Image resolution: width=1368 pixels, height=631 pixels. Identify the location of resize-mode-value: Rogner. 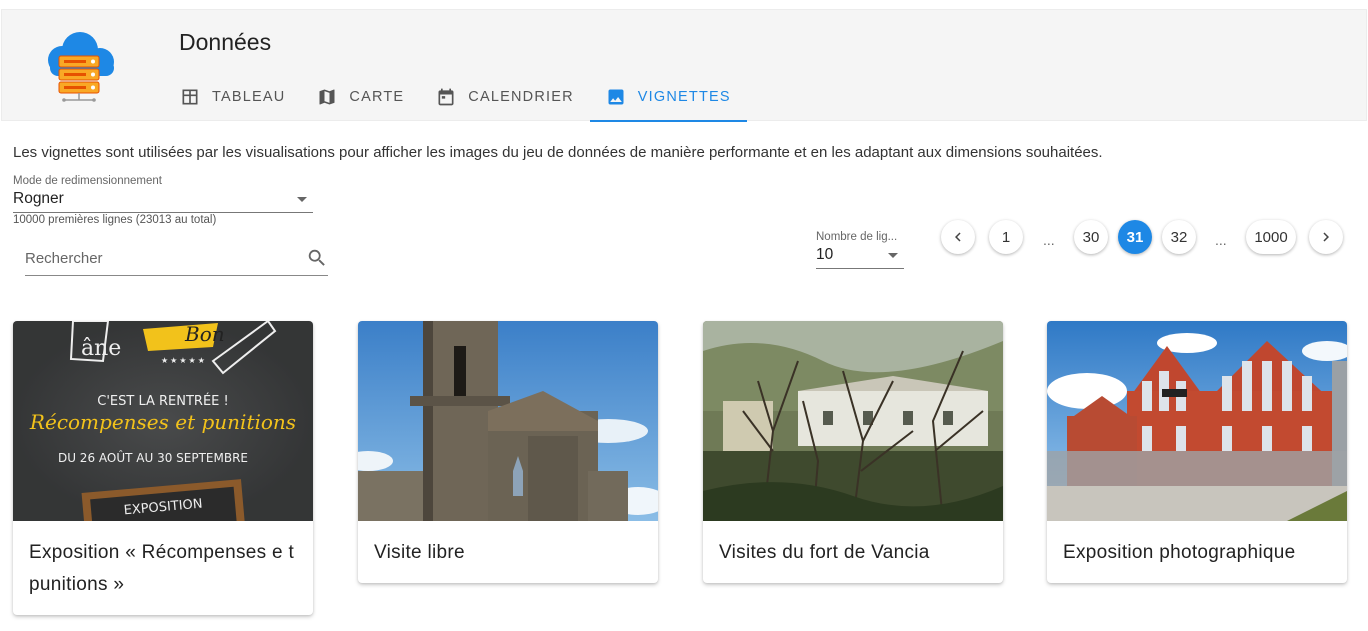
(38, 198).